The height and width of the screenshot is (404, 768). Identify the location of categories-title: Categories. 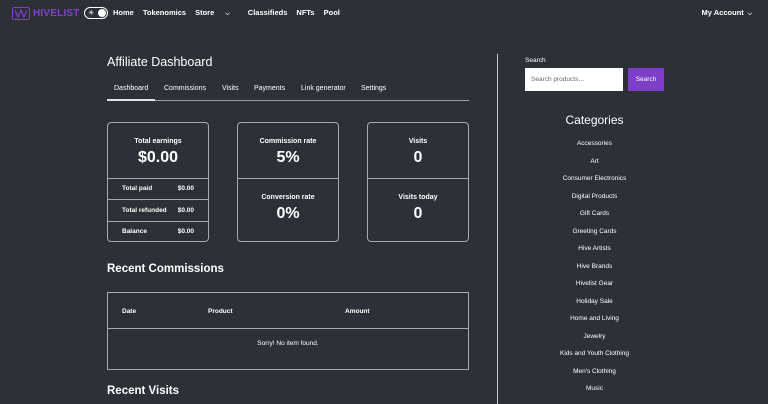
(594, 120).